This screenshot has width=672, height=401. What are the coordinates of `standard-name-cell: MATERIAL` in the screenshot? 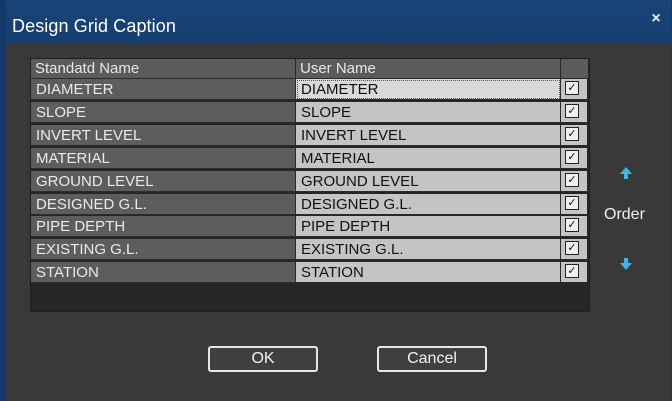 It's located at (163, 158).